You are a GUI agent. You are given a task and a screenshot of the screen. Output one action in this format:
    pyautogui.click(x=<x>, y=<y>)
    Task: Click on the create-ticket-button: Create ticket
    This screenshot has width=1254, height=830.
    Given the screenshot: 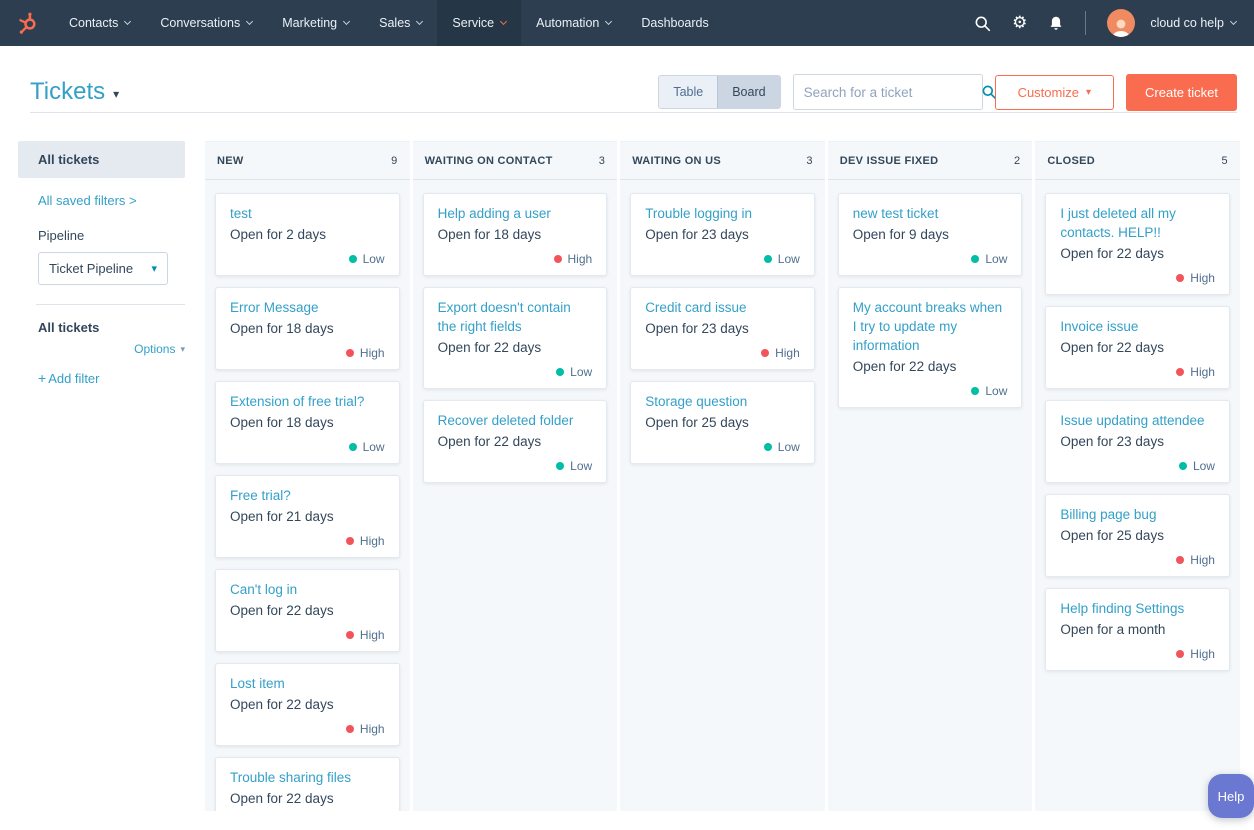 What is the action you would take?
    pyautogui.click(x=1181, y=92)
    